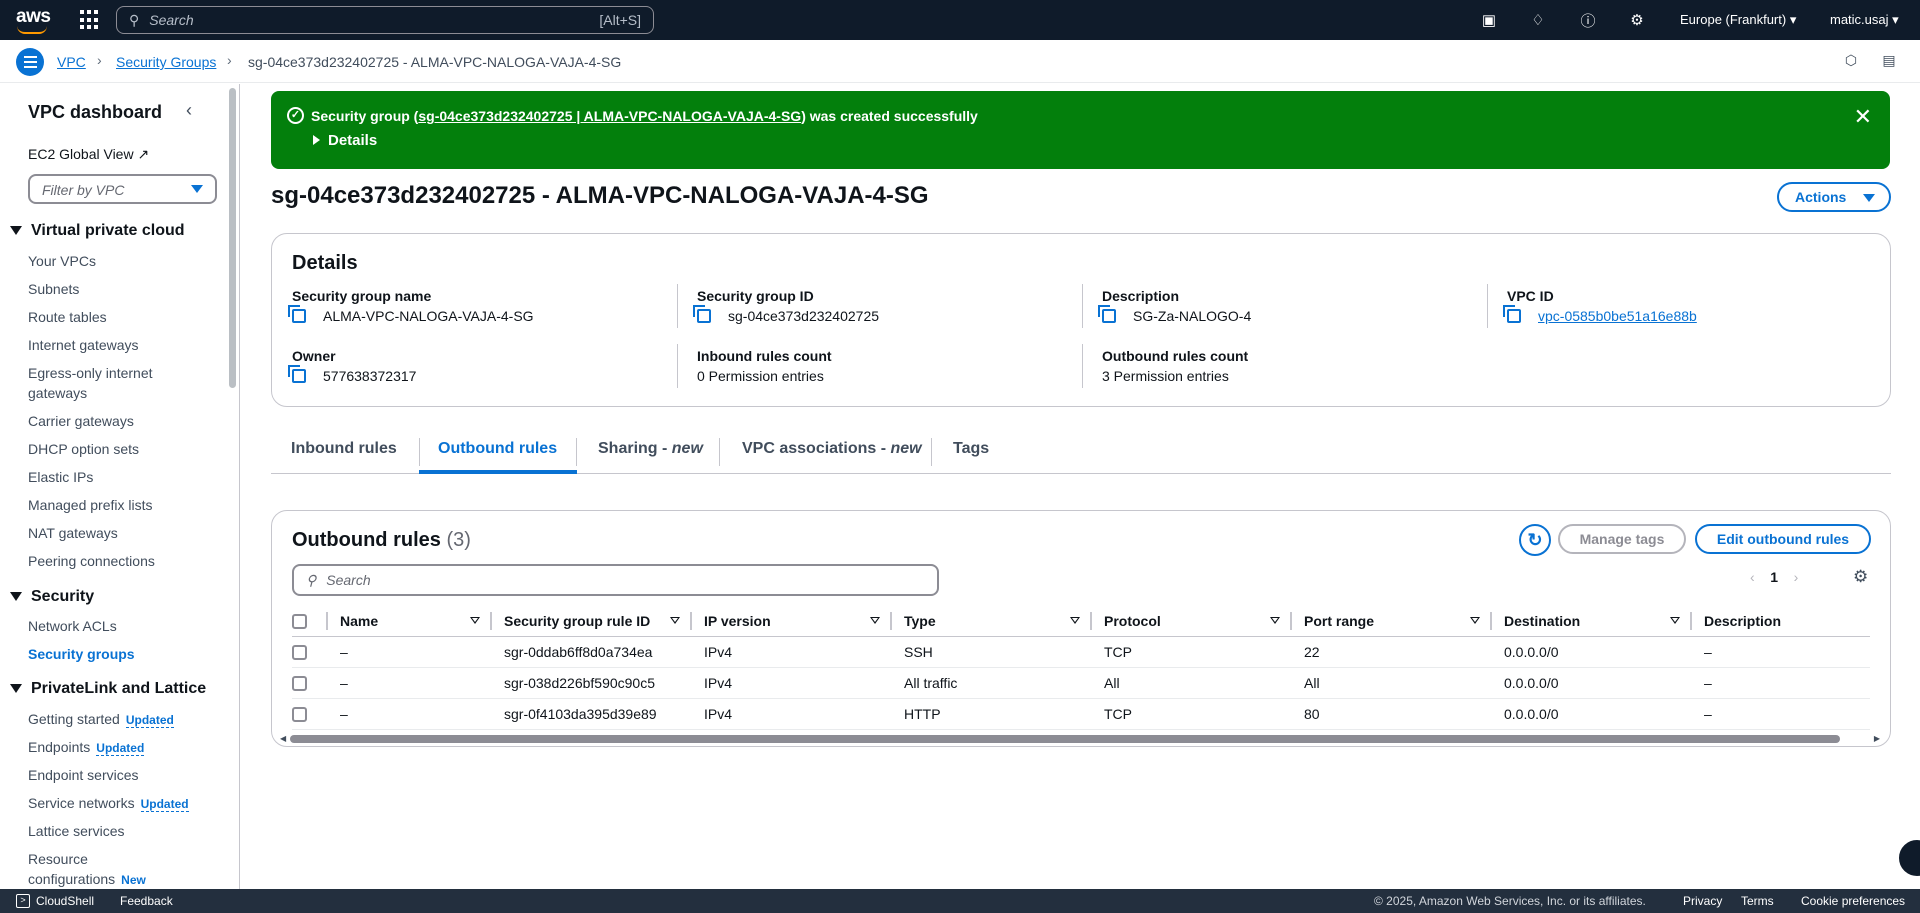 This screenshot has height=913, width=1920. Describe the element at coordinates (108, 533) in the screenshot. I see `sidebar-item-nat-gateways: NAT gateways` at that location.